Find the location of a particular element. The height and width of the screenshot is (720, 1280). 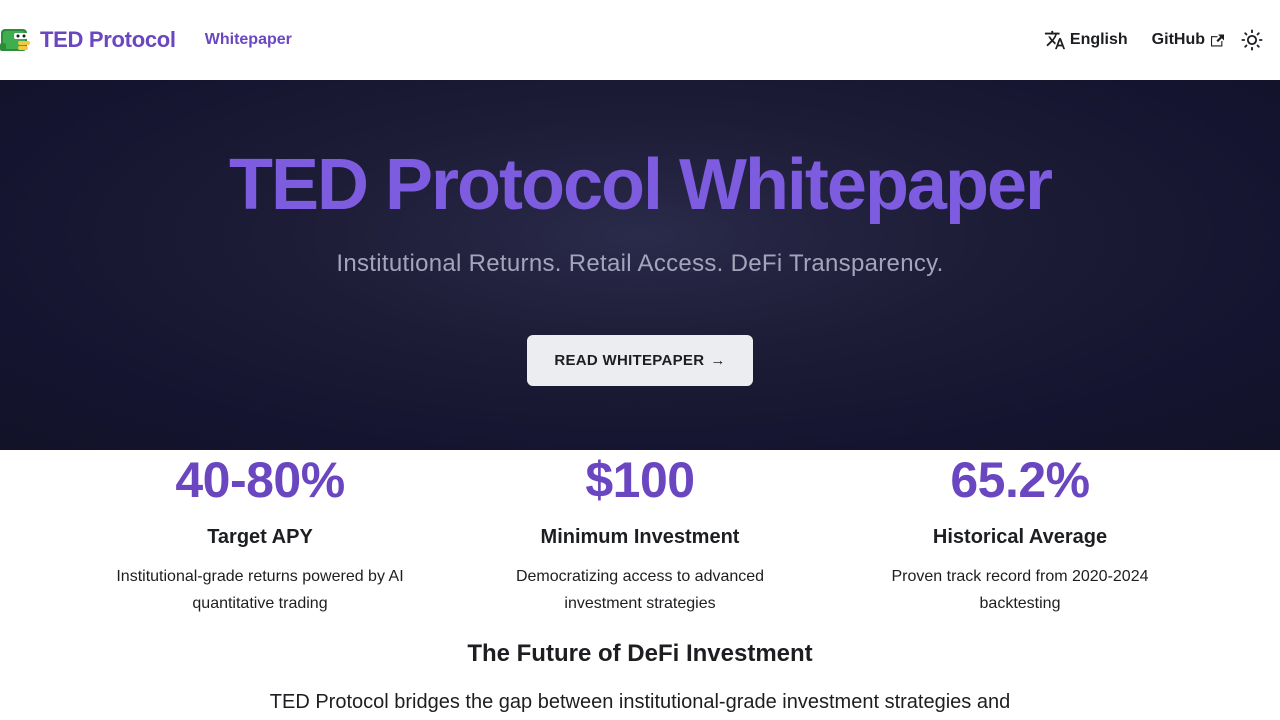

stat-value: 65.2% is located at coordinates (1020, 480).